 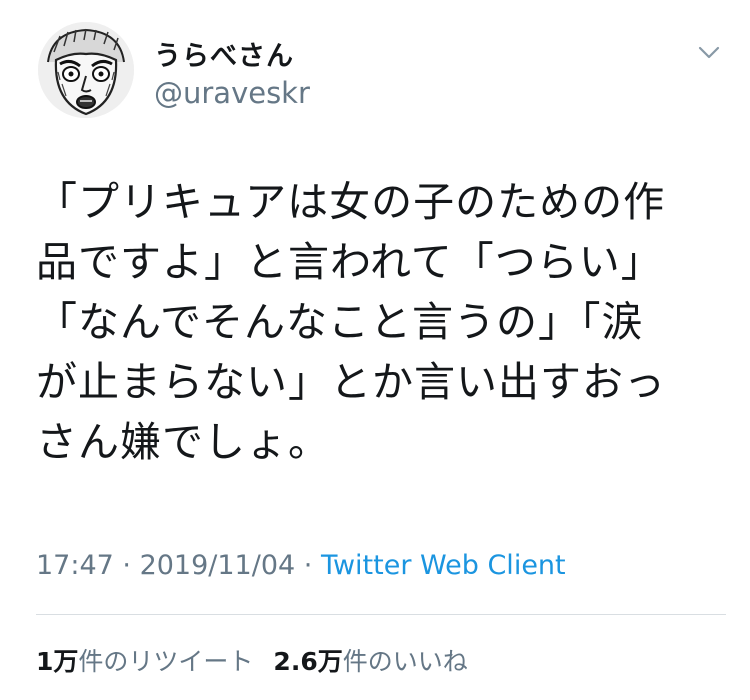 I want to click on avatar, so click(x=86, y=70).